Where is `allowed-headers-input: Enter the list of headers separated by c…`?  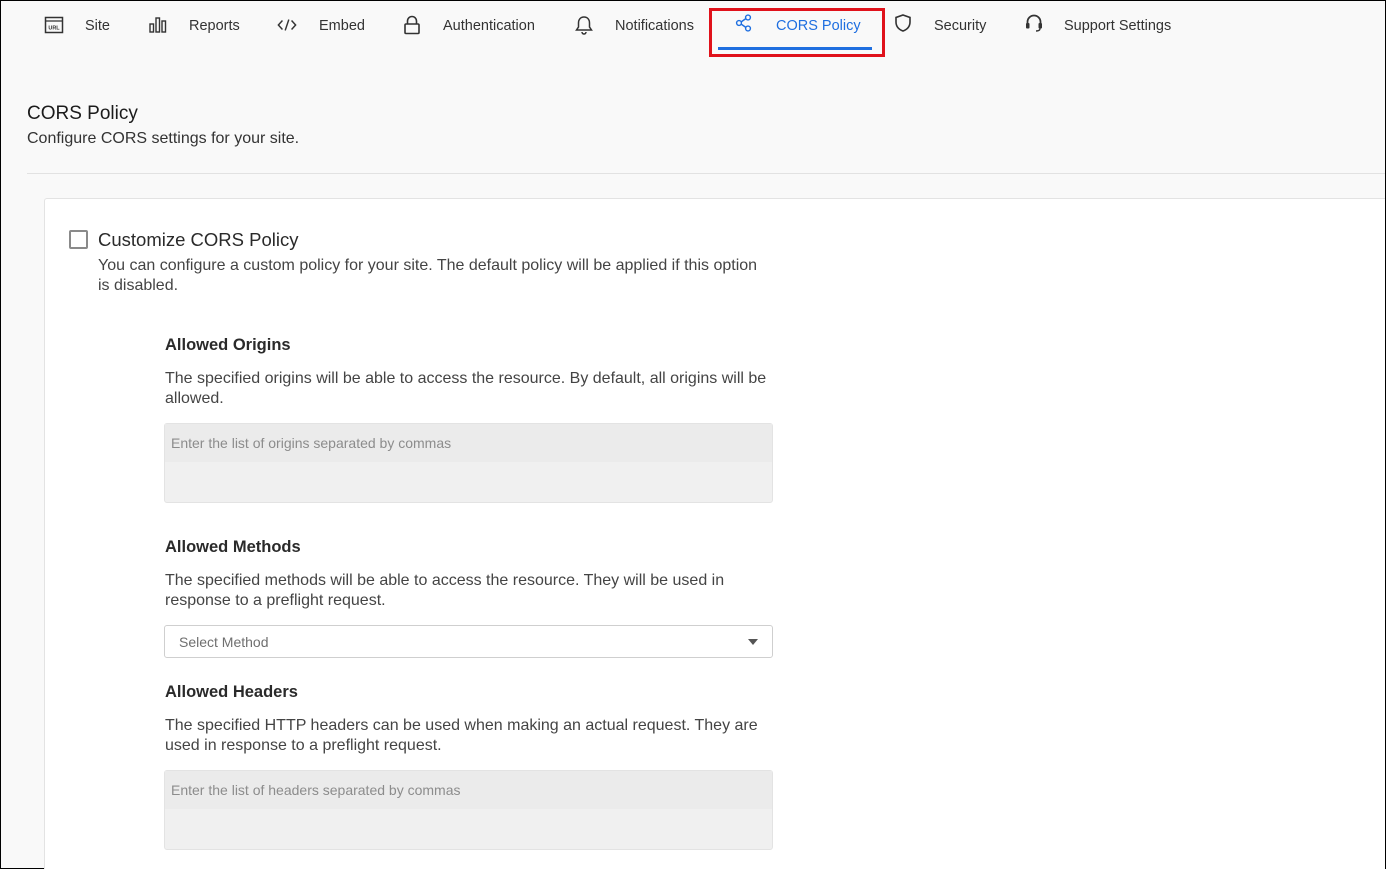 allowed-headers-input: Enter the list of headers separated by c… is located at coordinates (468, 810).